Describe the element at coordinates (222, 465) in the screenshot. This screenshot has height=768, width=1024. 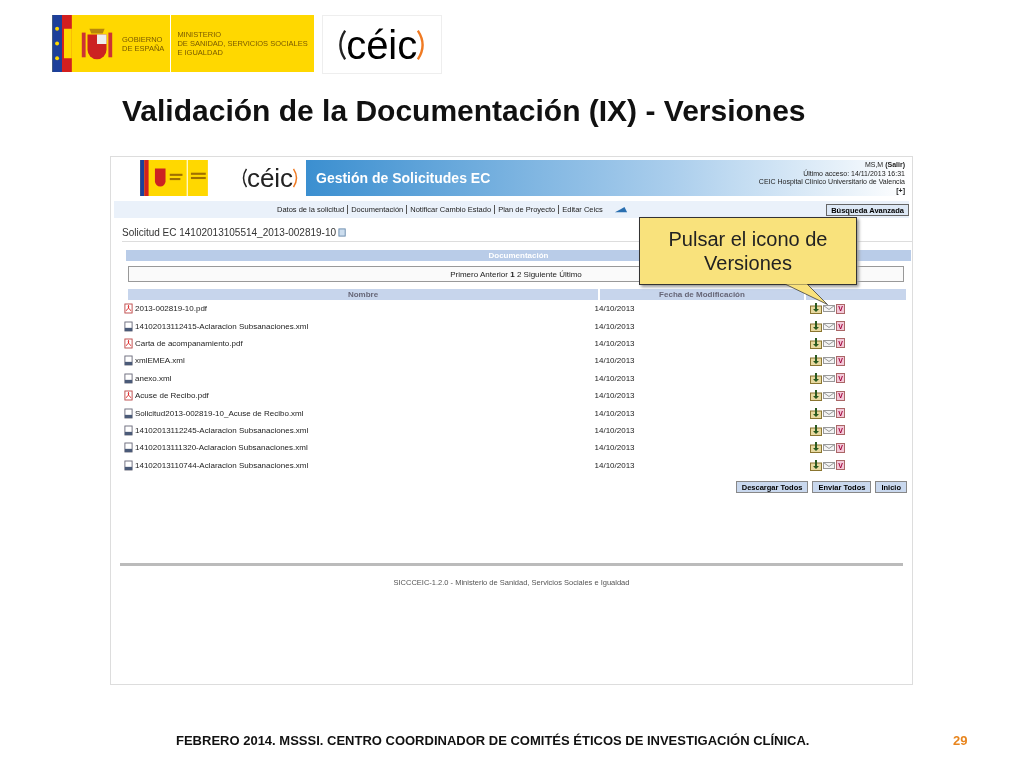
I see `file-link: 14102013110744-Aclaracion Subsanaciones.xml` at that location.